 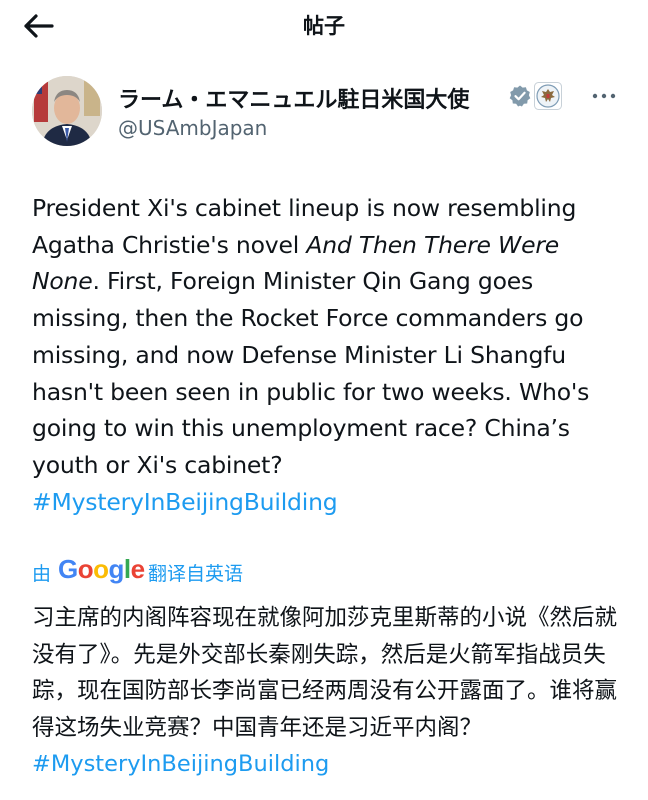 I want to click on more-options-button, so click(x=604, y=96).